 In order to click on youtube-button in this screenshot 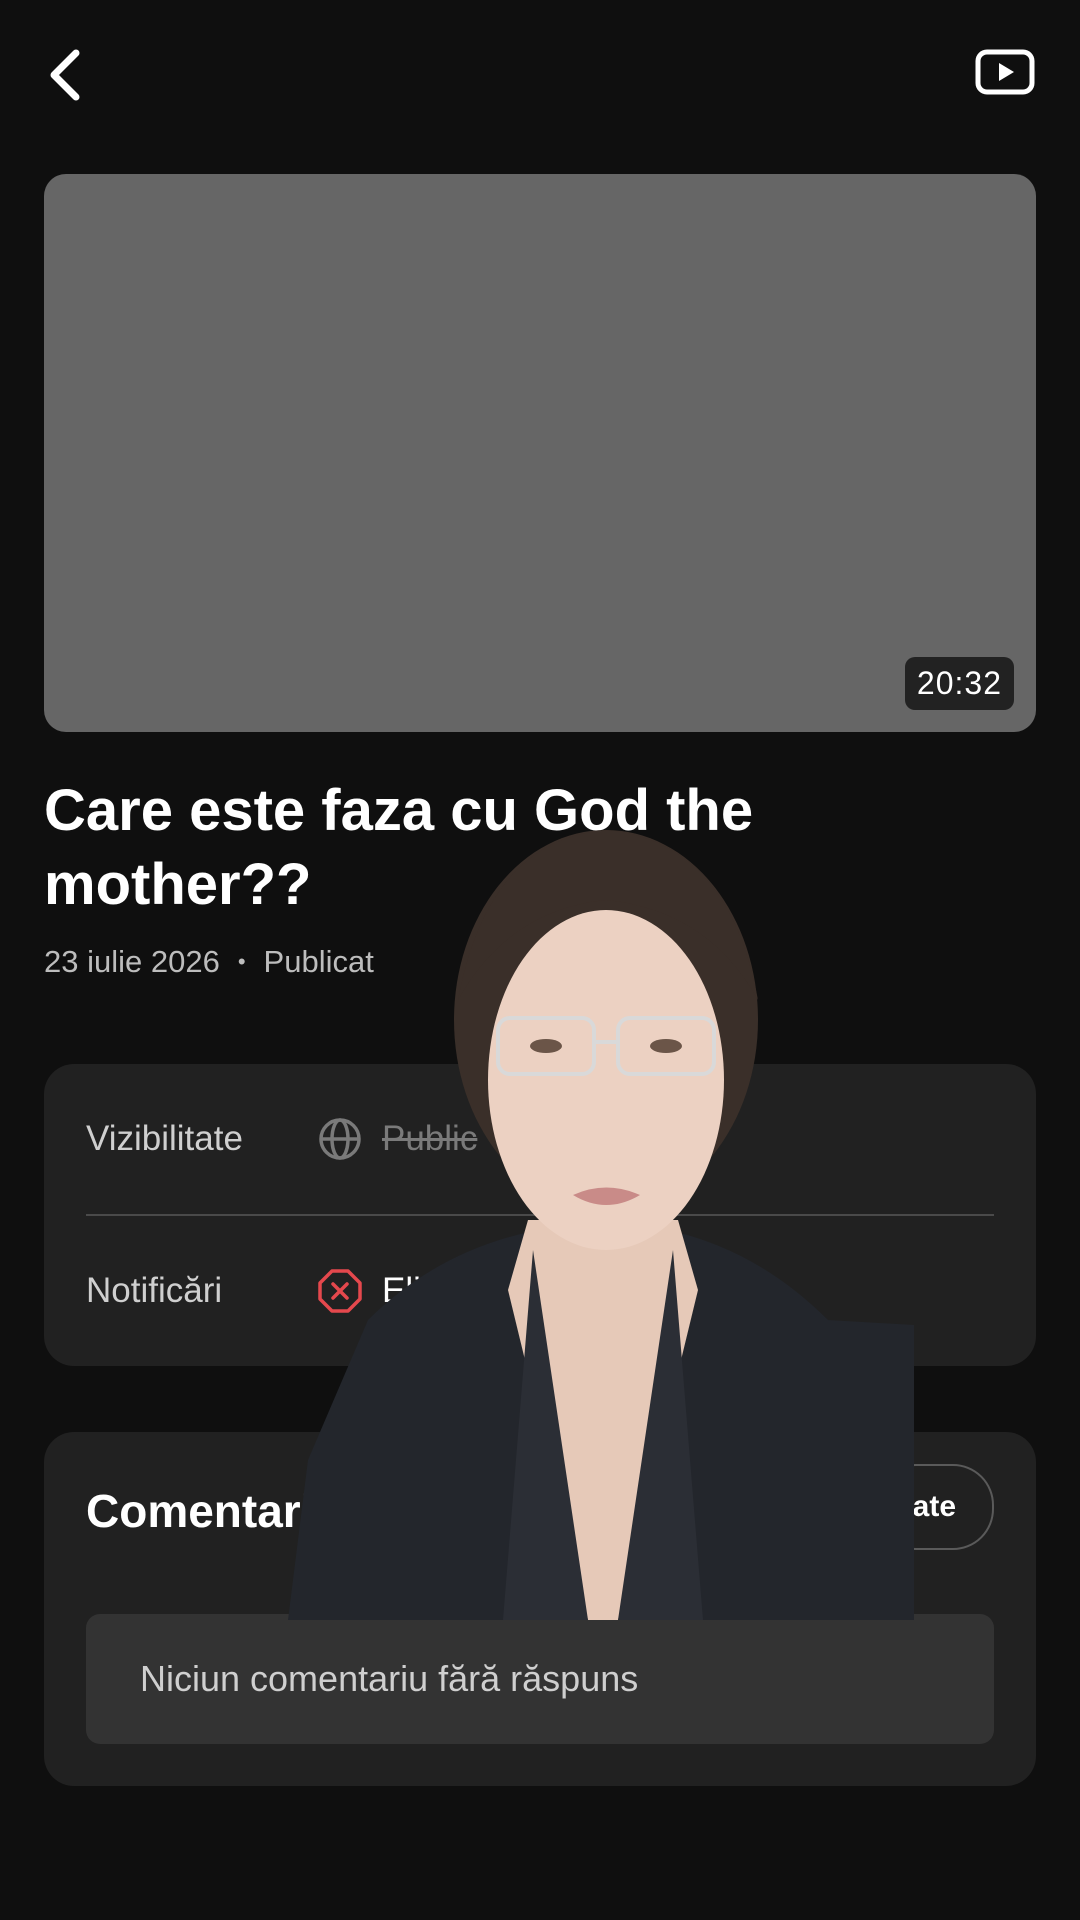, I will do `click(1005, 72)`.